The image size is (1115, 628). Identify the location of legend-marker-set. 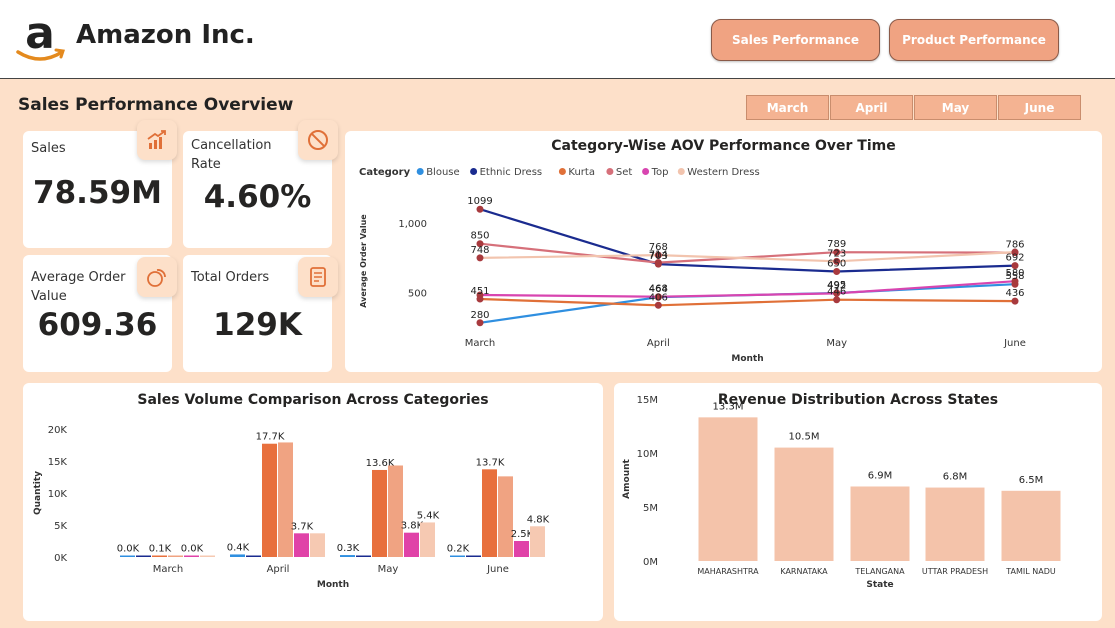
(610, 171).